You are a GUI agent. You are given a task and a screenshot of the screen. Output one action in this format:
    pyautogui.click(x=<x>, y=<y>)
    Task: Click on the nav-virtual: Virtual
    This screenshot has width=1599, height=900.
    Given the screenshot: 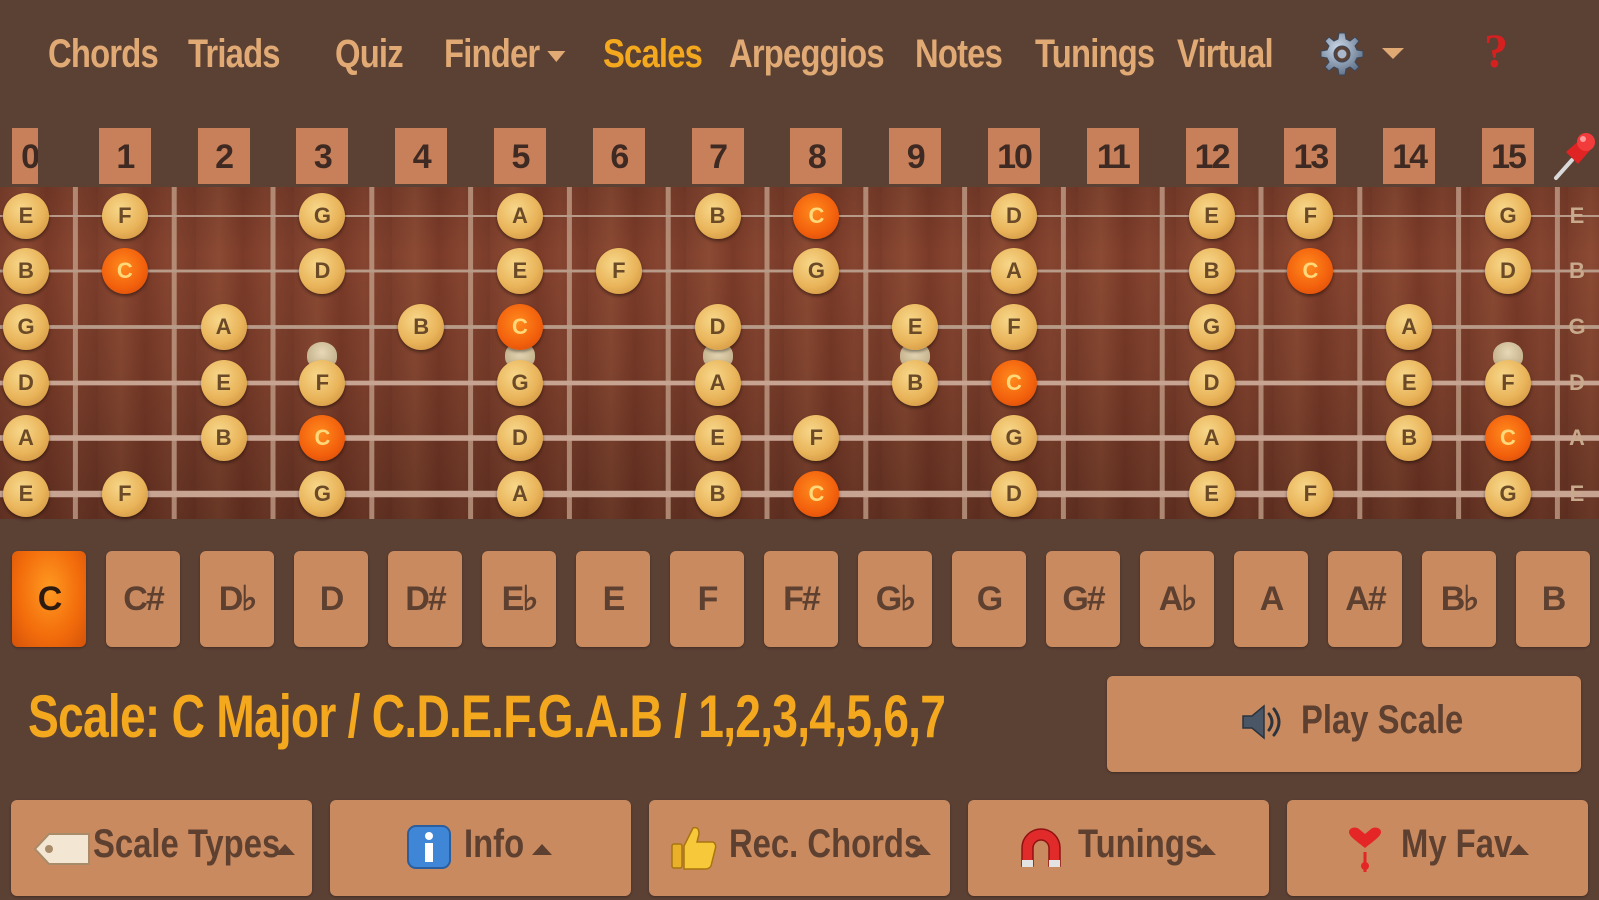 What is the action you would take?
    pyautogui.click(x=1225, y=54)
    